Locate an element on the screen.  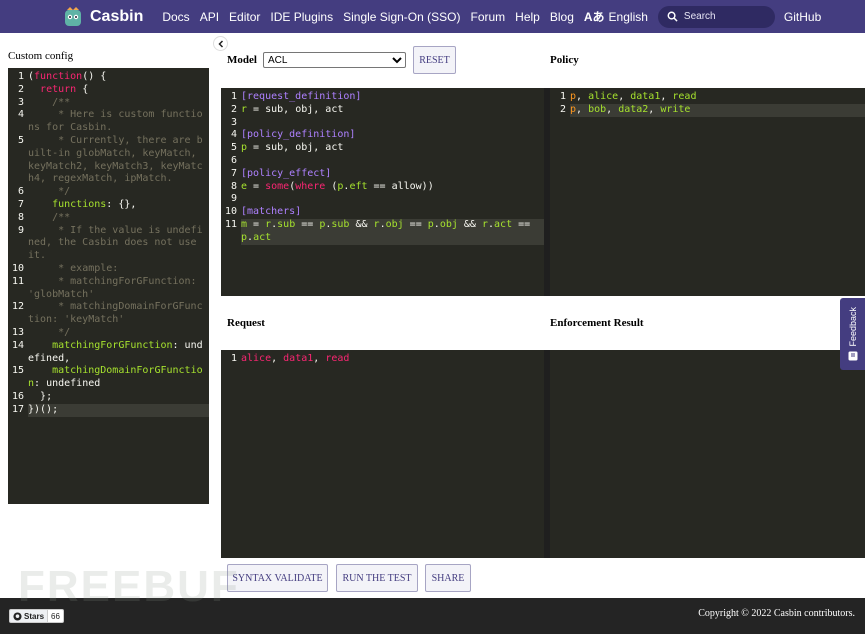
nav-link-editor: Editor is located at coordinates (244, 17).